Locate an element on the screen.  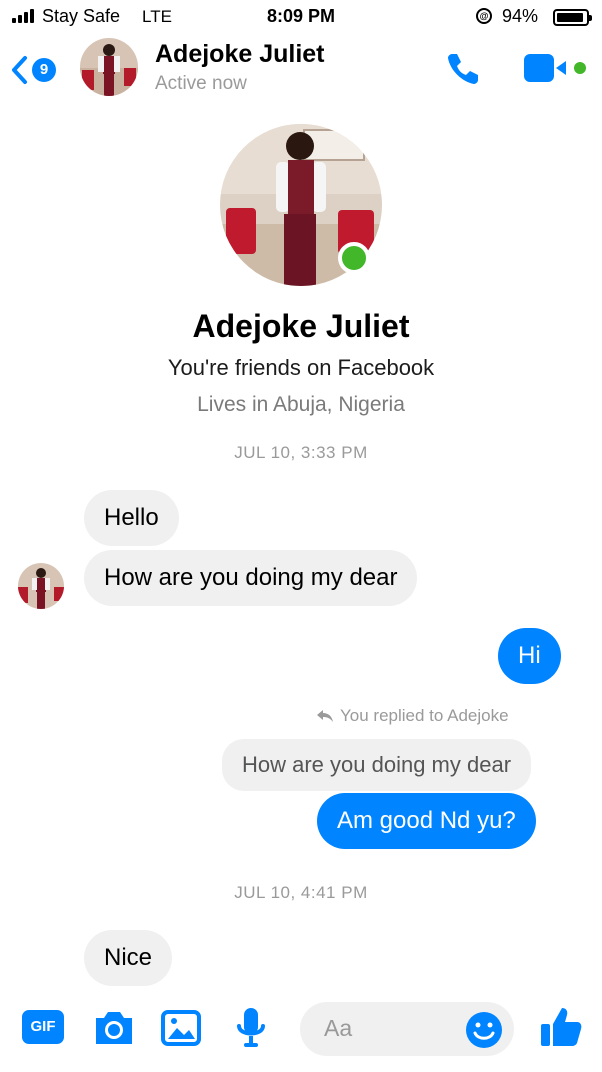
camera-button is located at coordinates (114, 1030).